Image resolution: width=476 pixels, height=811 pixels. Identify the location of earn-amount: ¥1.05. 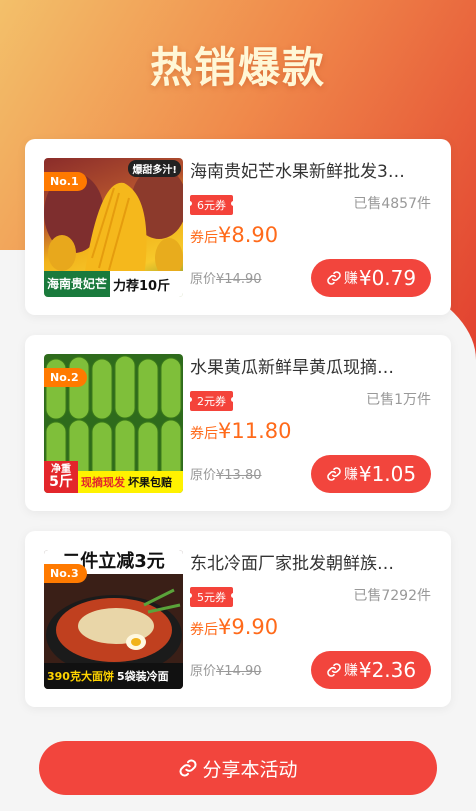
(387, 474).